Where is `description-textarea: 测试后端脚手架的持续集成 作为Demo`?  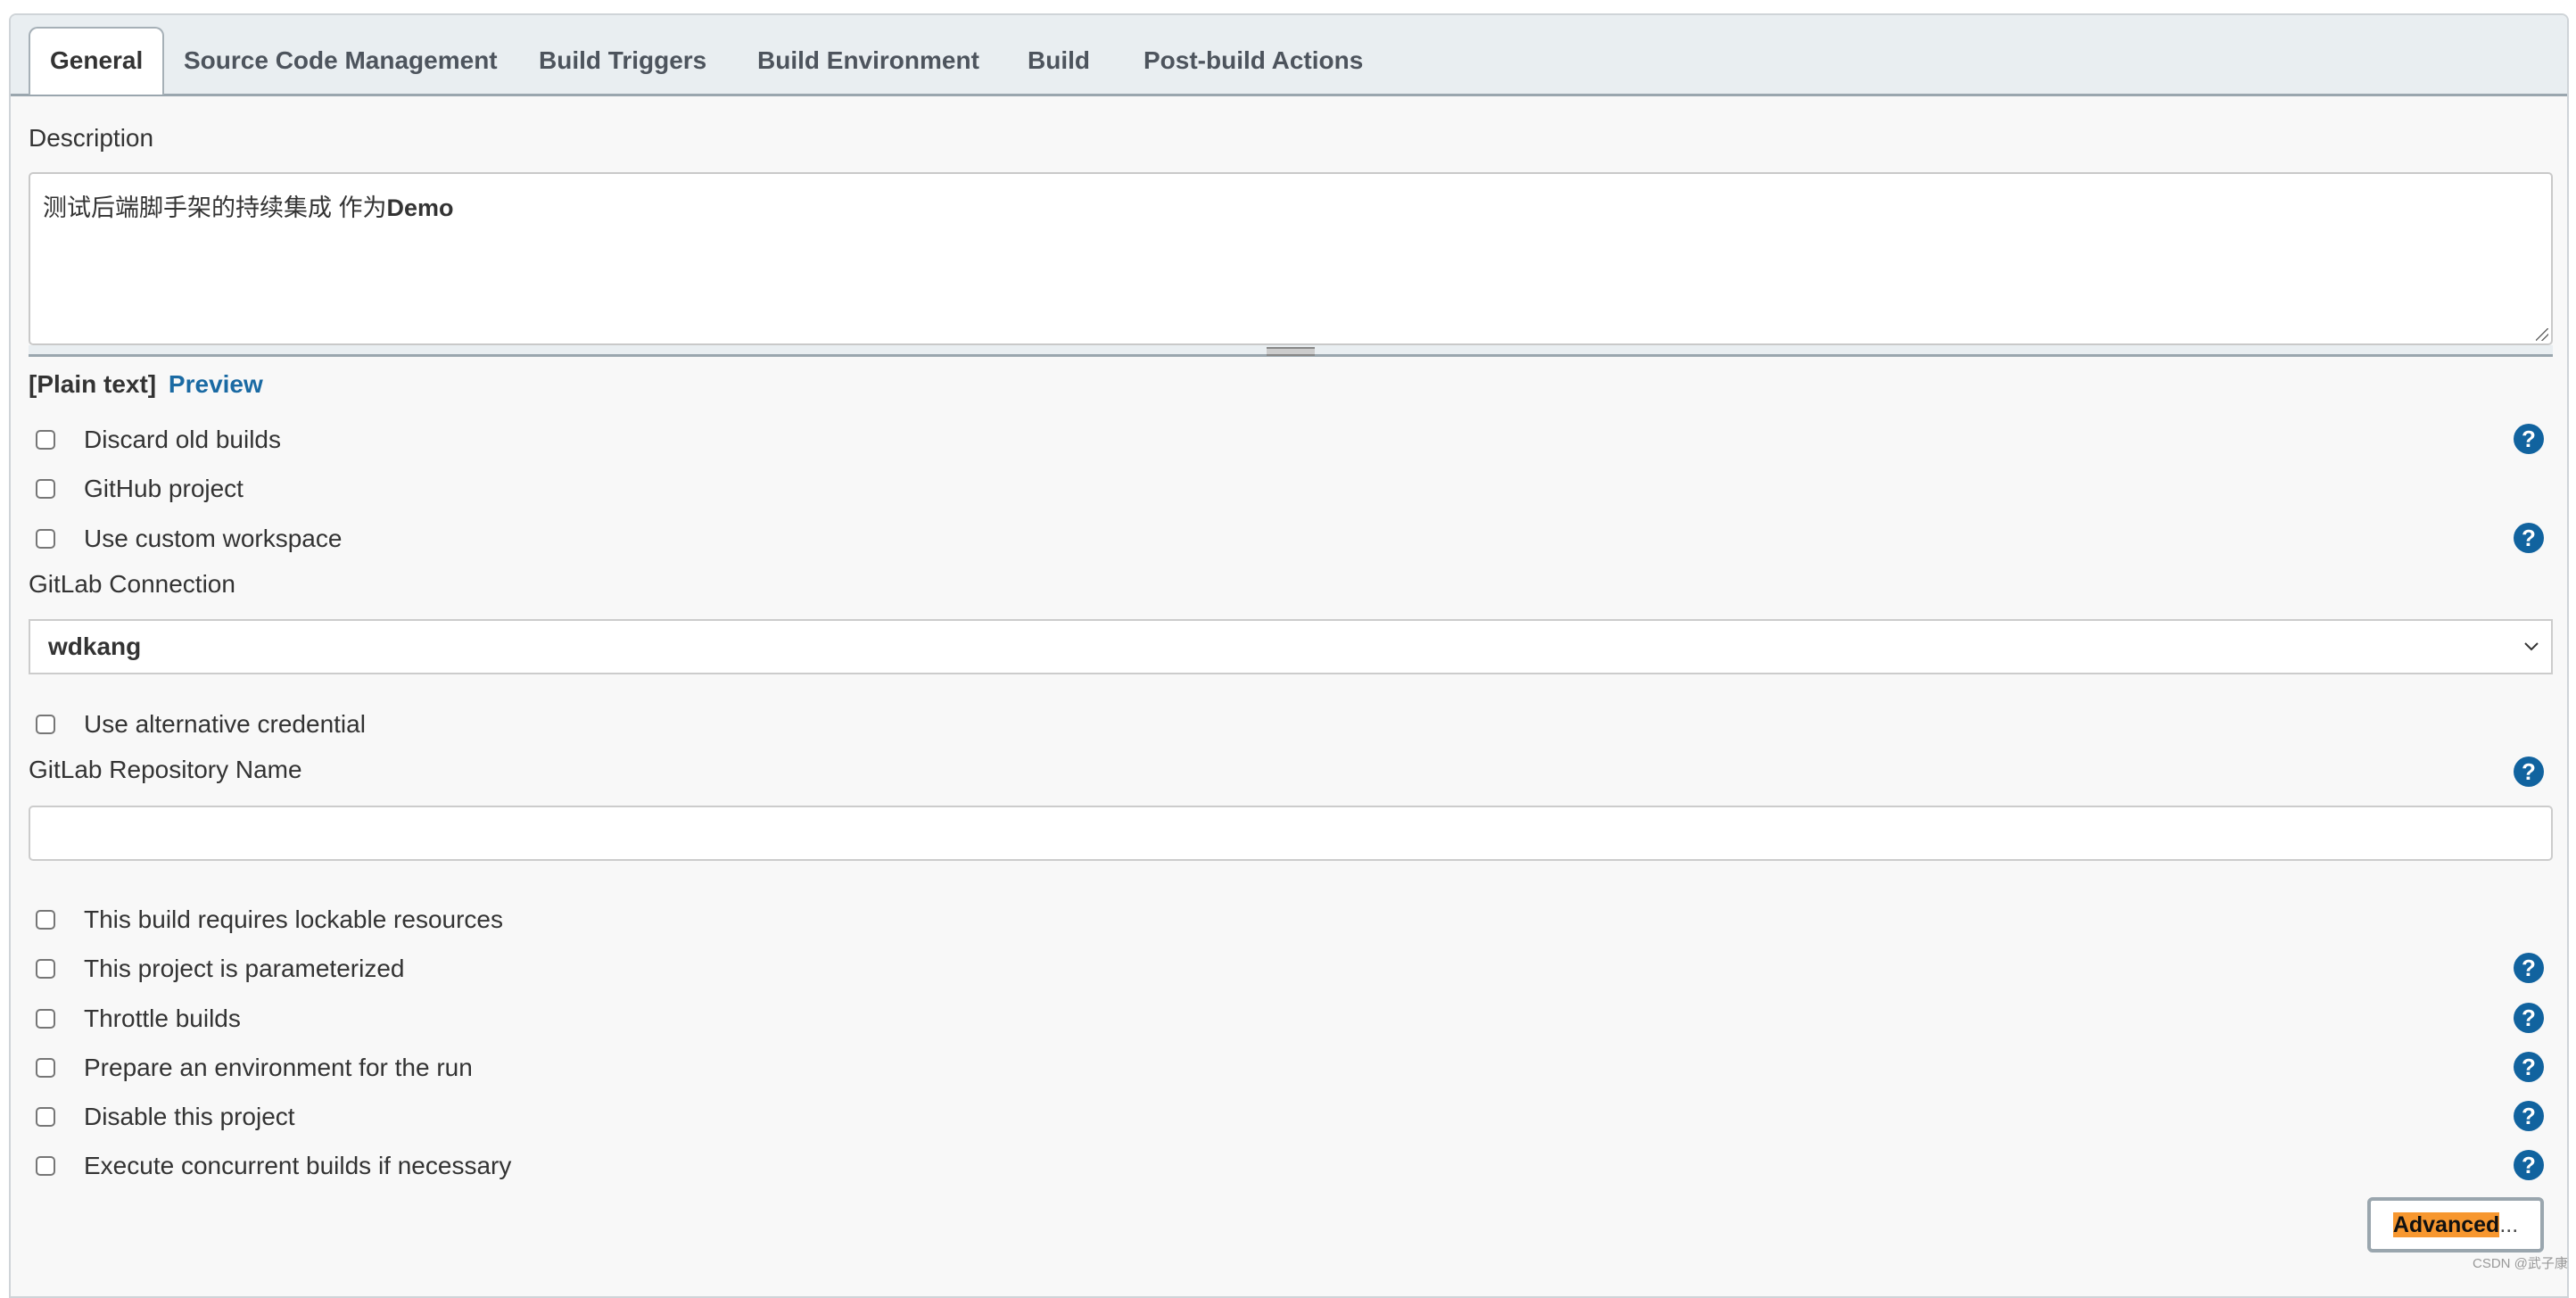 description-textarea: 测试后端脚手架的持续集成 作为Demo is located at coordinates (1291, 258).